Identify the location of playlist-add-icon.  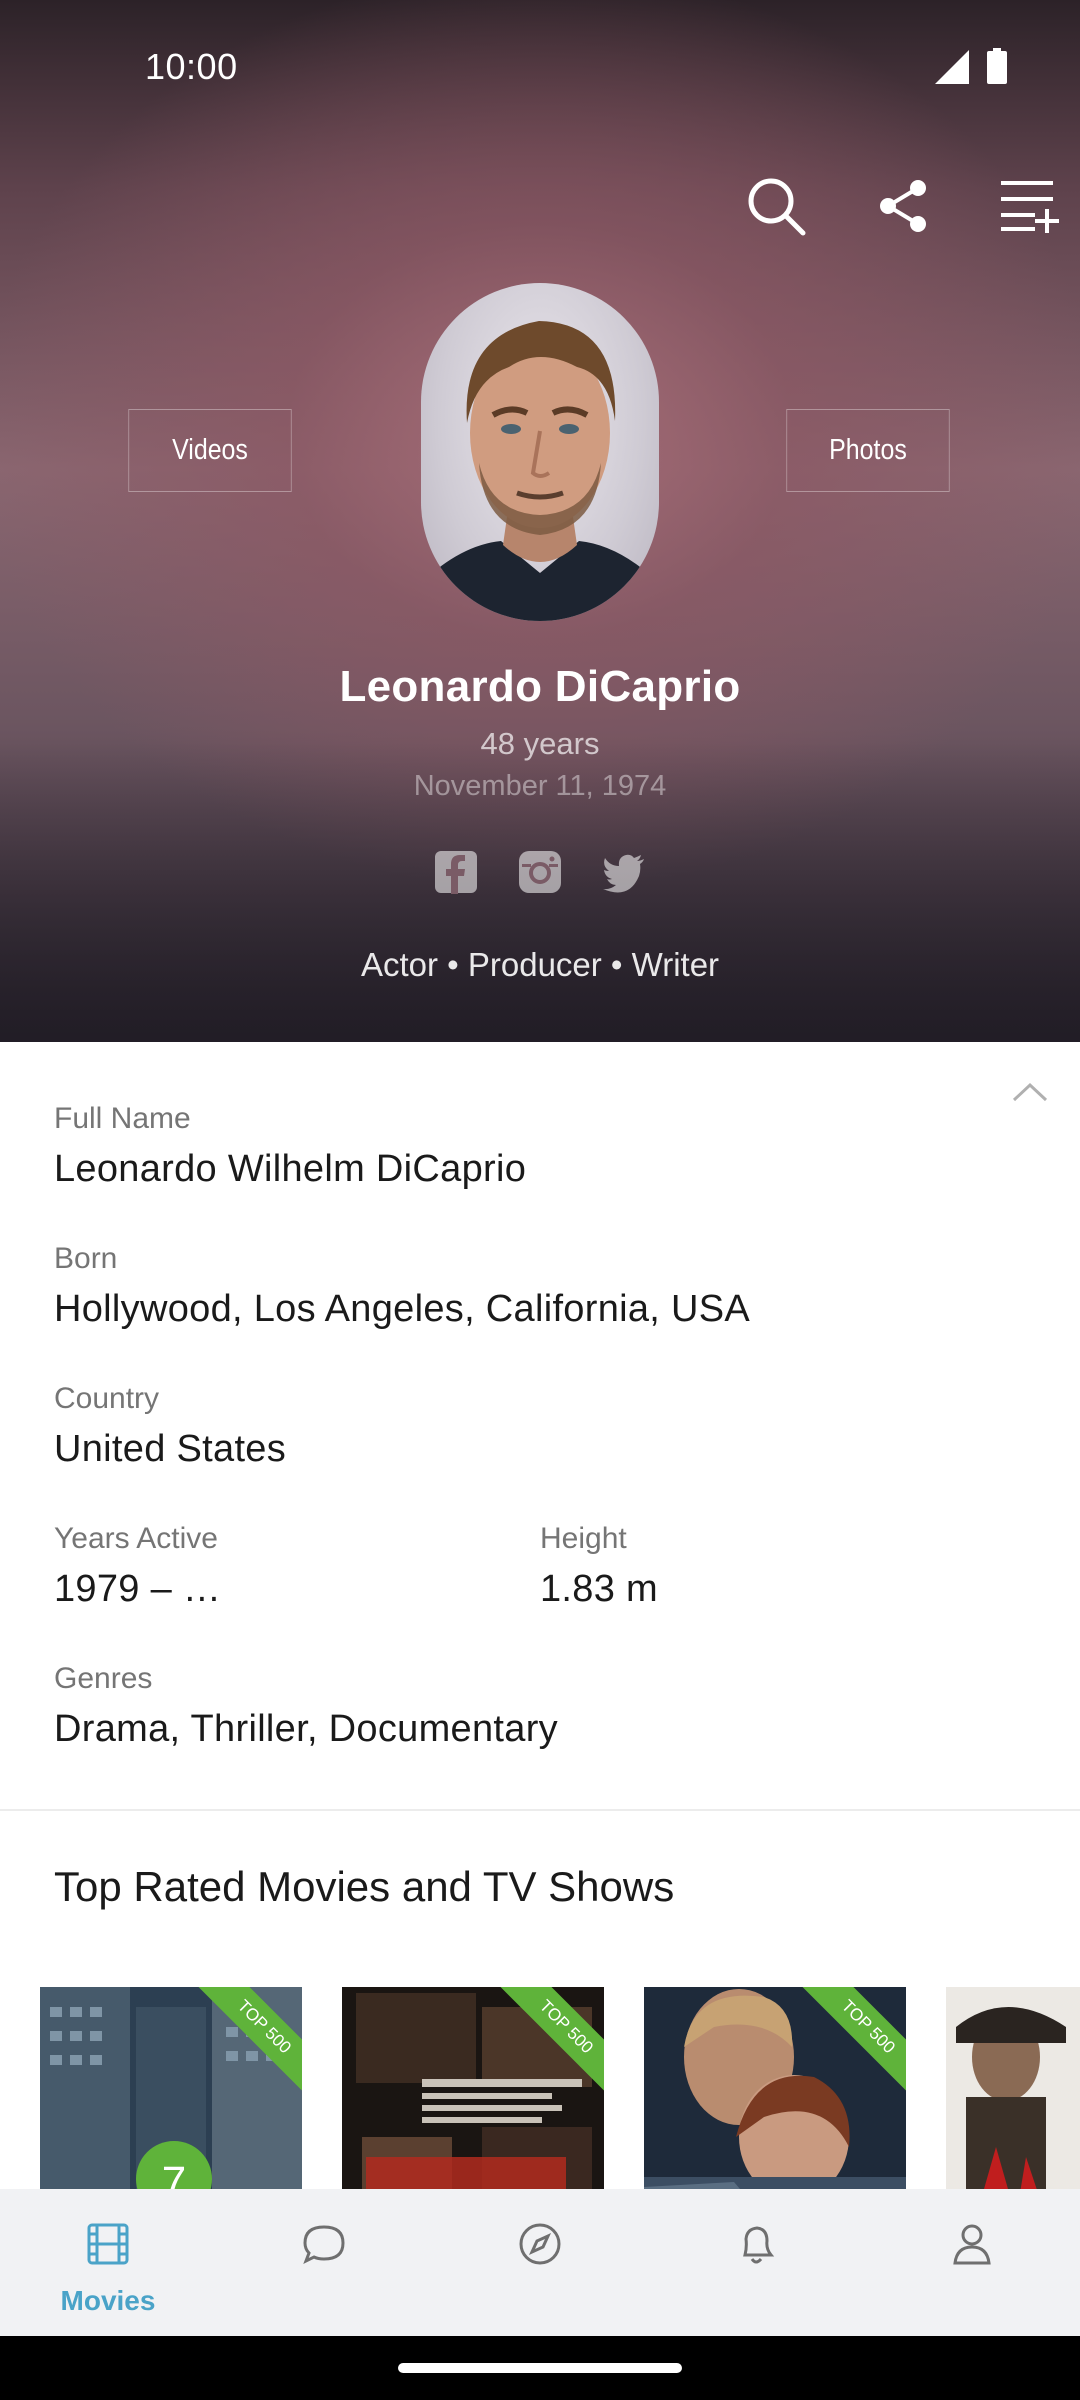
(1030, 207).